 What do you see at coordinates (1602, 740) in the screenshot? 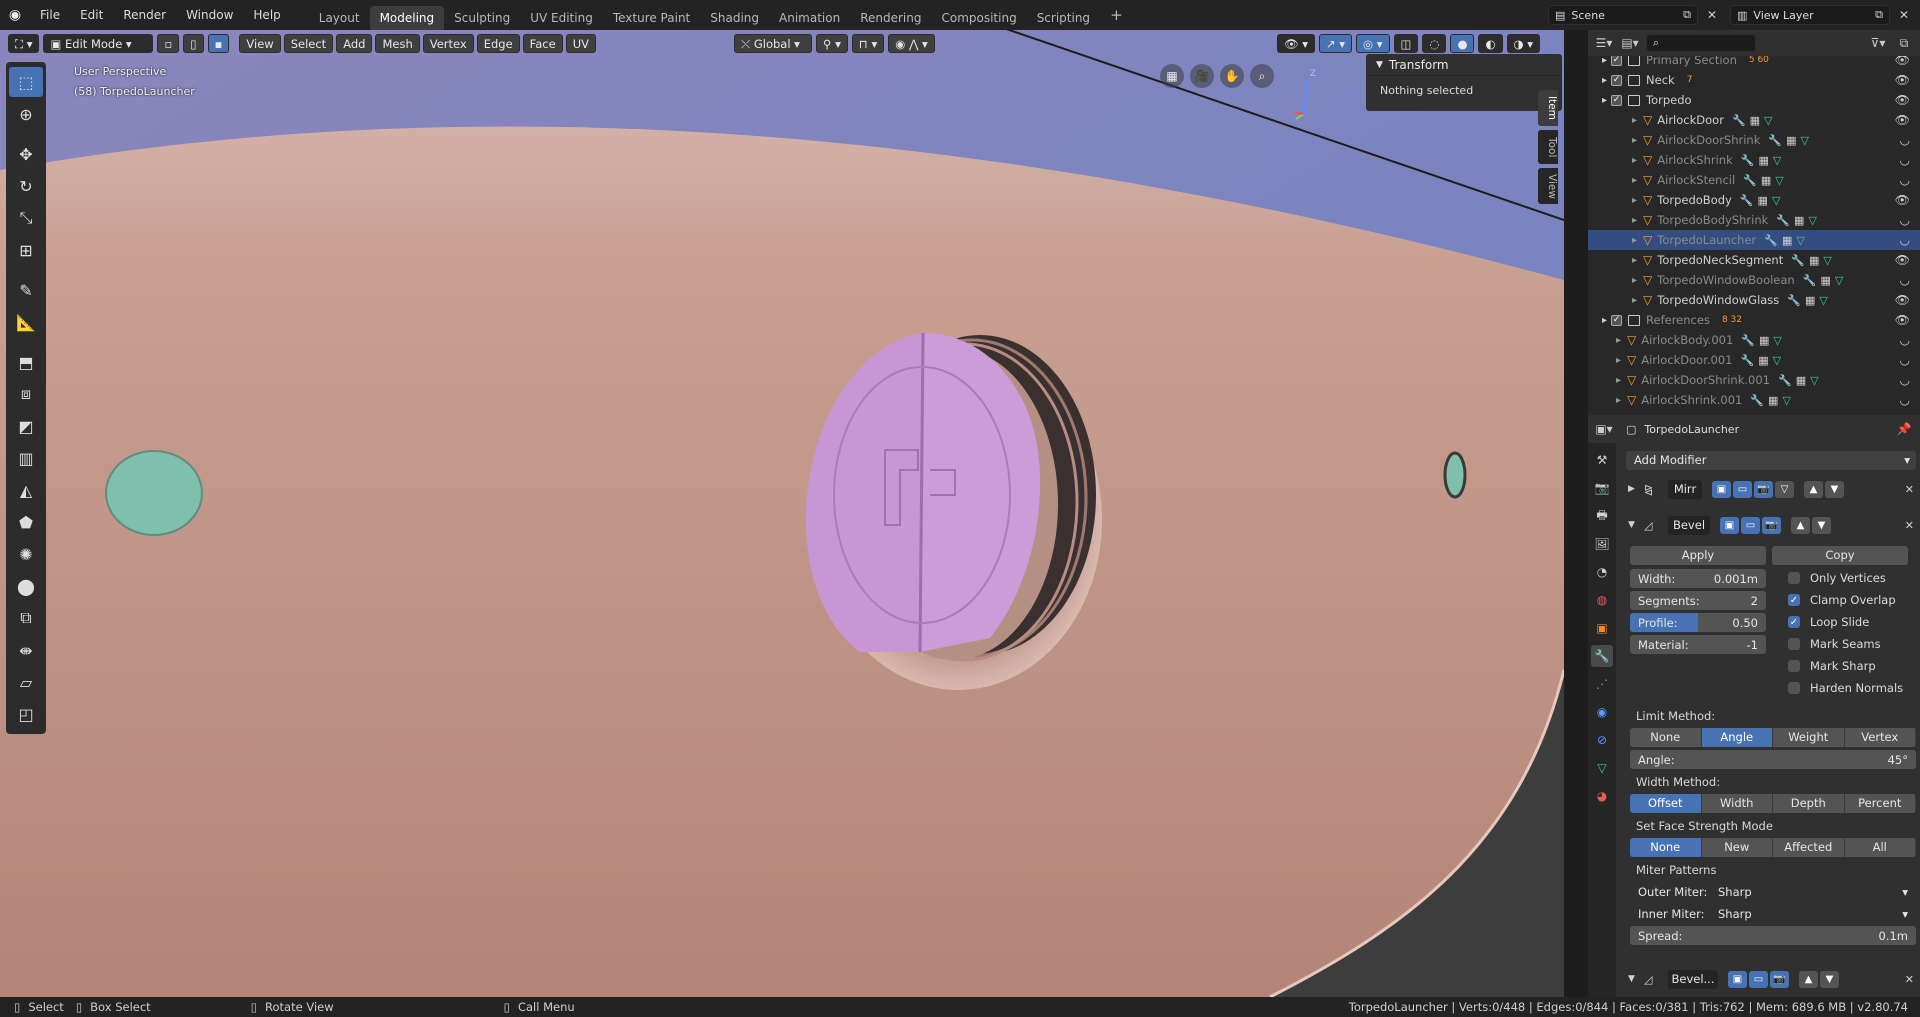
I see `constraints-tab-icon: ⊘` at bounding box center [1602, 740].